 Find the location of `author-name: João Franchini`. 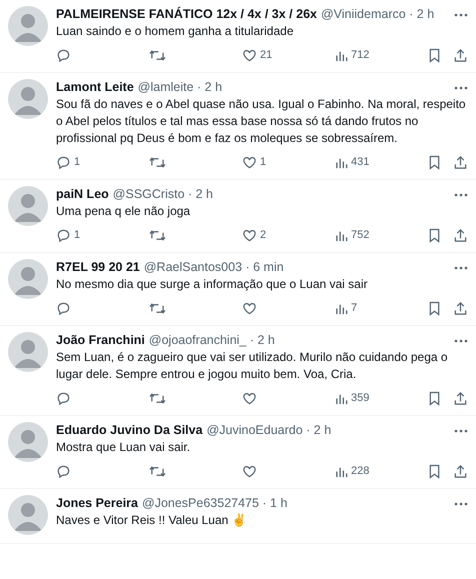

author-name: João Franchini is located at coordinates (100, 340).